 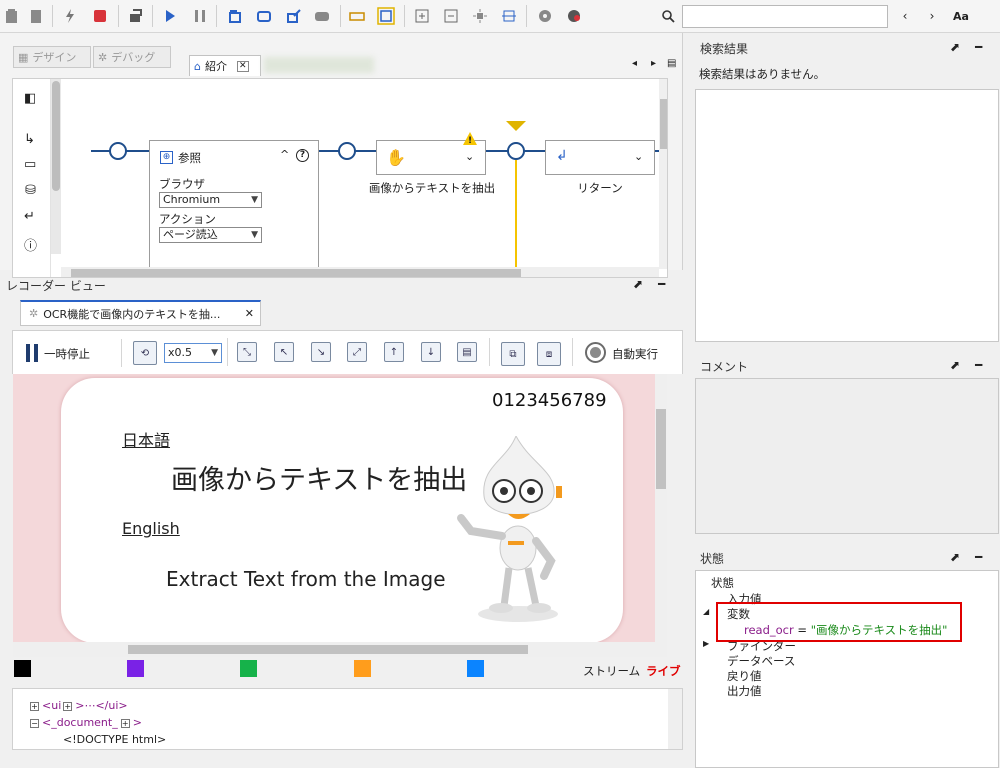 I want to click on paste-icon, so click(x=36, y=16).